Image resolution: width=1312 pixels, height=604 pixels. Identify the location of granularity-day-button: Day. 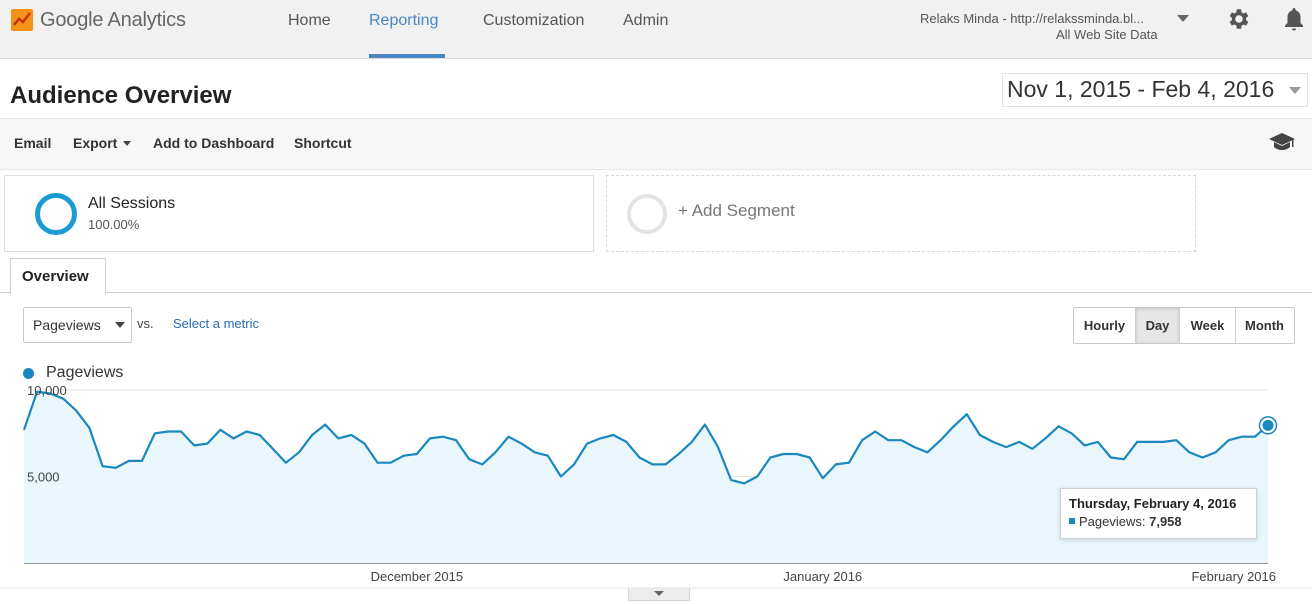
(1158, 325).